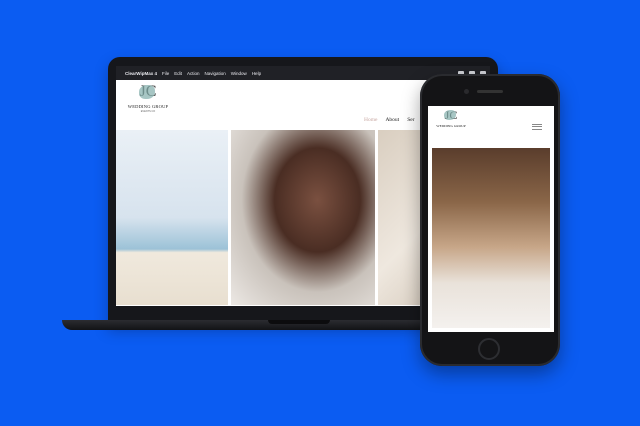 The height and width of the screenshot is (426, 640). What do you see at coordinates (490, 91) in the screenshot?
I see `phone-speaker` at bounding box center [490, 91].